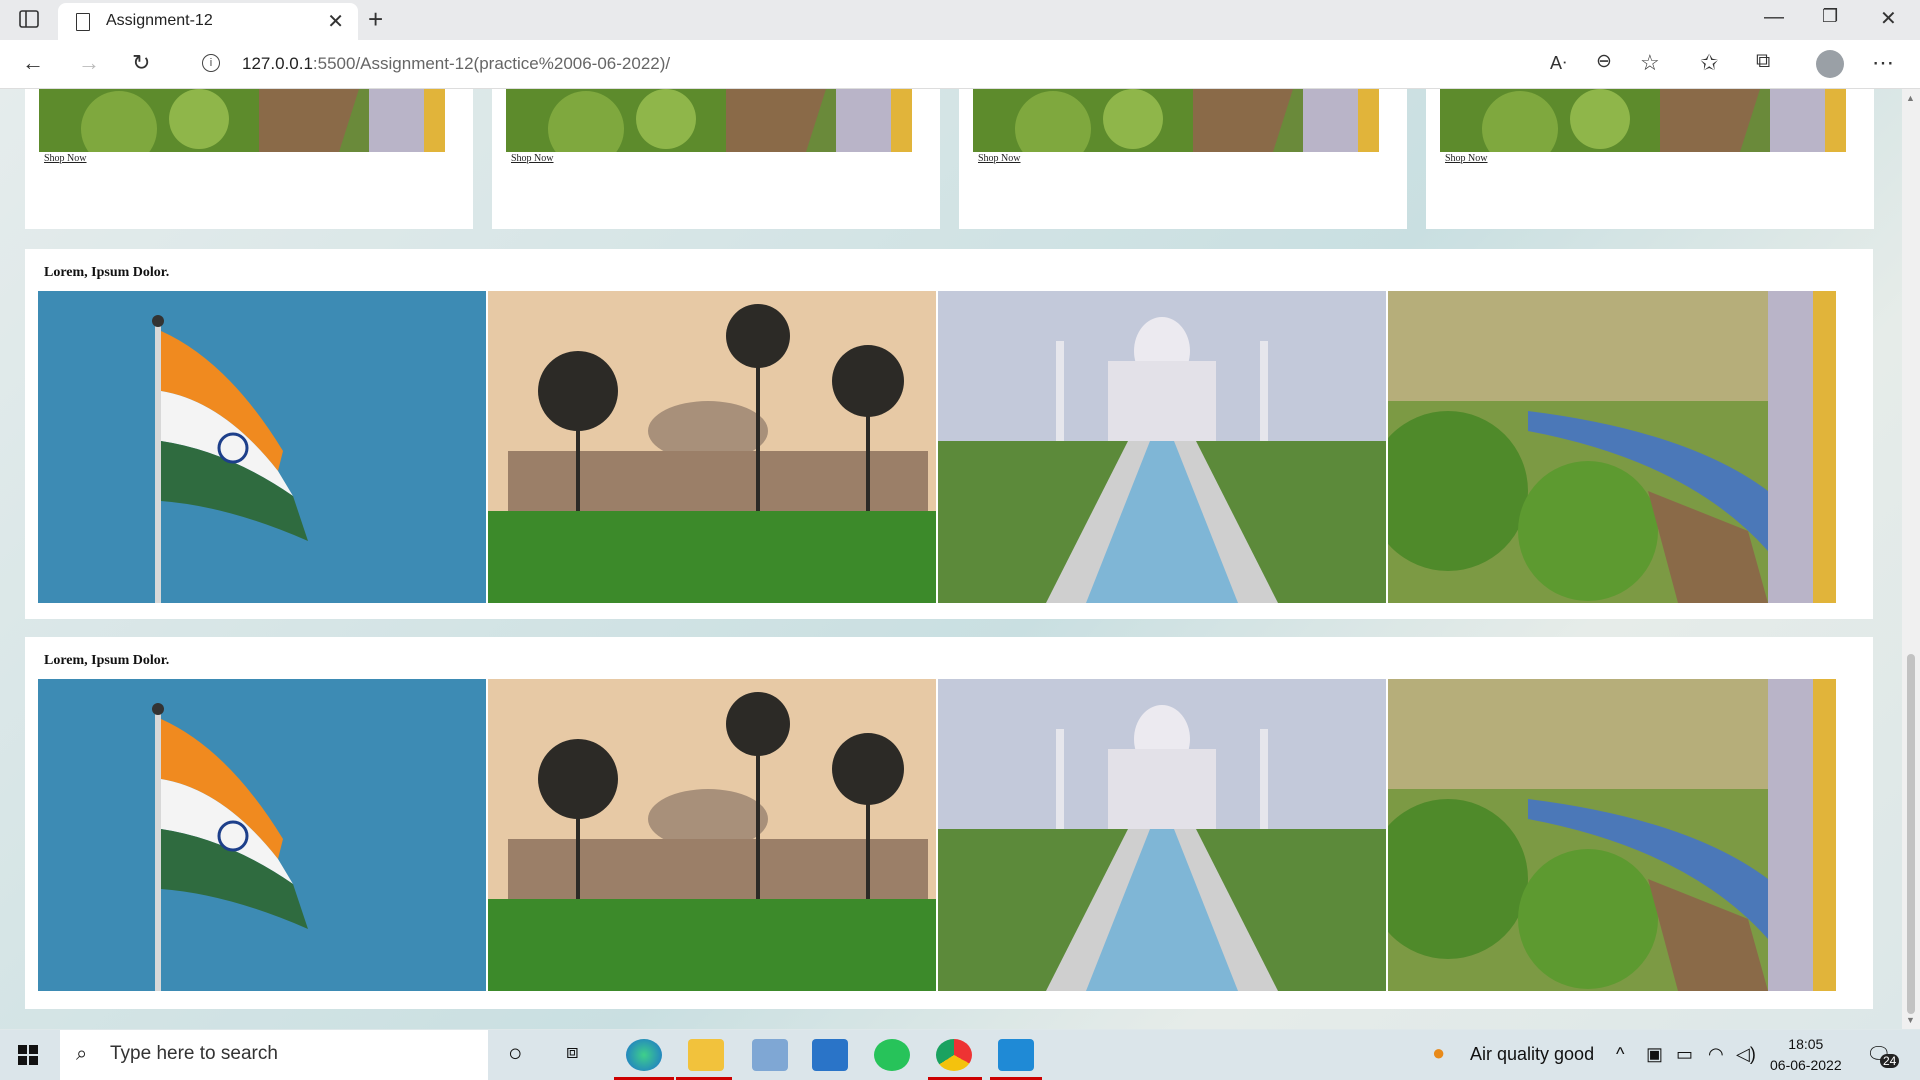 This screenshot has height=1080, width=1920. What do you see at coordinates (1438, 1053) in the screenshot?
I see `weather-icon: ●` at bounding box center [1438, 1053].